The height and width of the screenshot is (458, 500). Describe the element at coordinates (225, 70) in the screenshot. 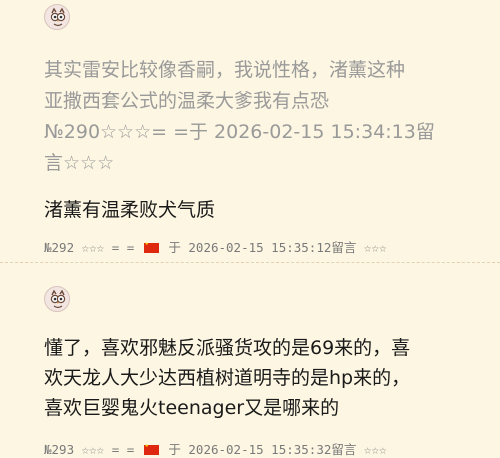

I see `quote-line: 其实雷安比较像香嗣，我说性格，渚薰这种` at that location.